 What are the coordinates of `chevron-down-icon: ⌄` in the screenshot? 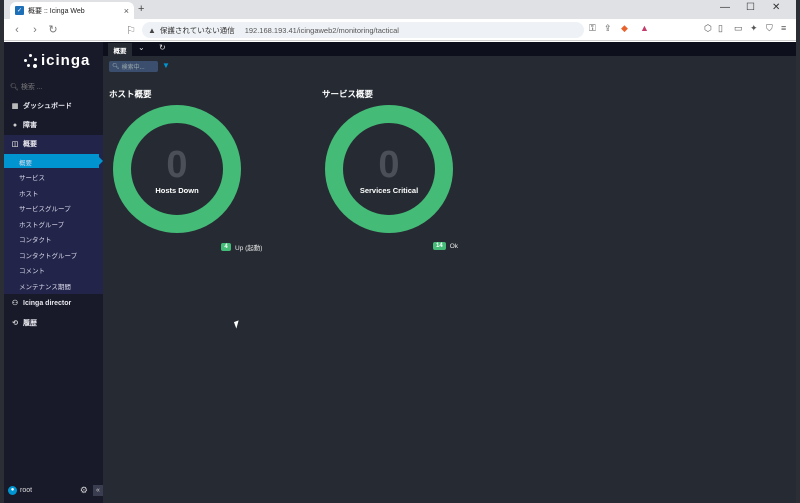 It's located at (141, 47).